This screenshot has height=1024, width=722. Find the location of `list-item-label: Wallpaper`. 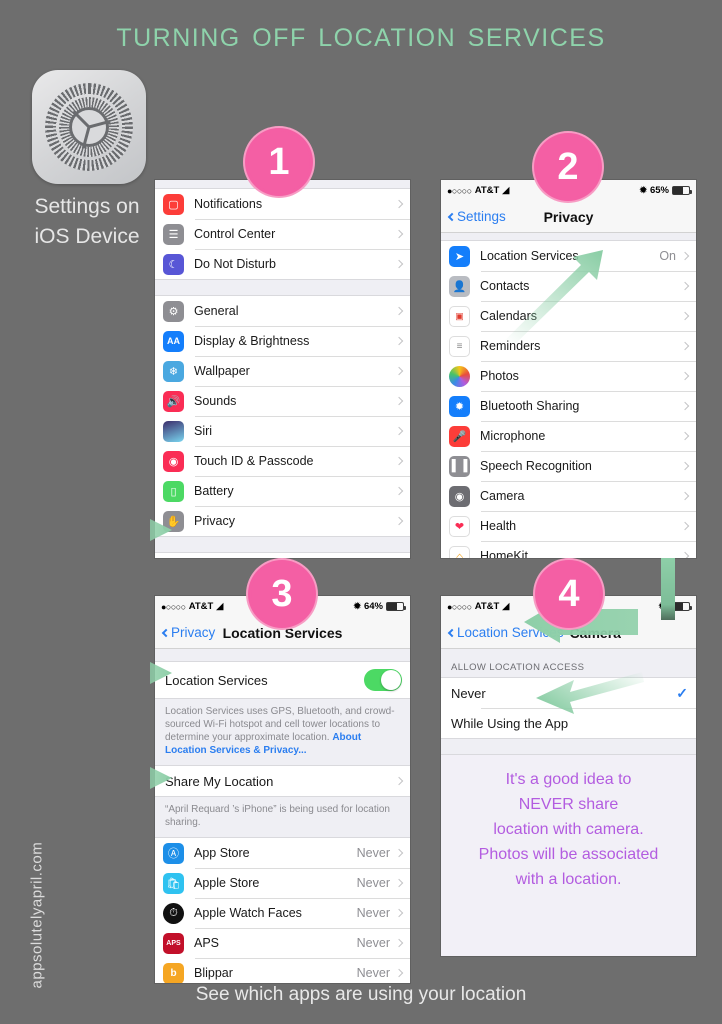

list-item-label: Wallpaper is located at coordinates (222, 371).